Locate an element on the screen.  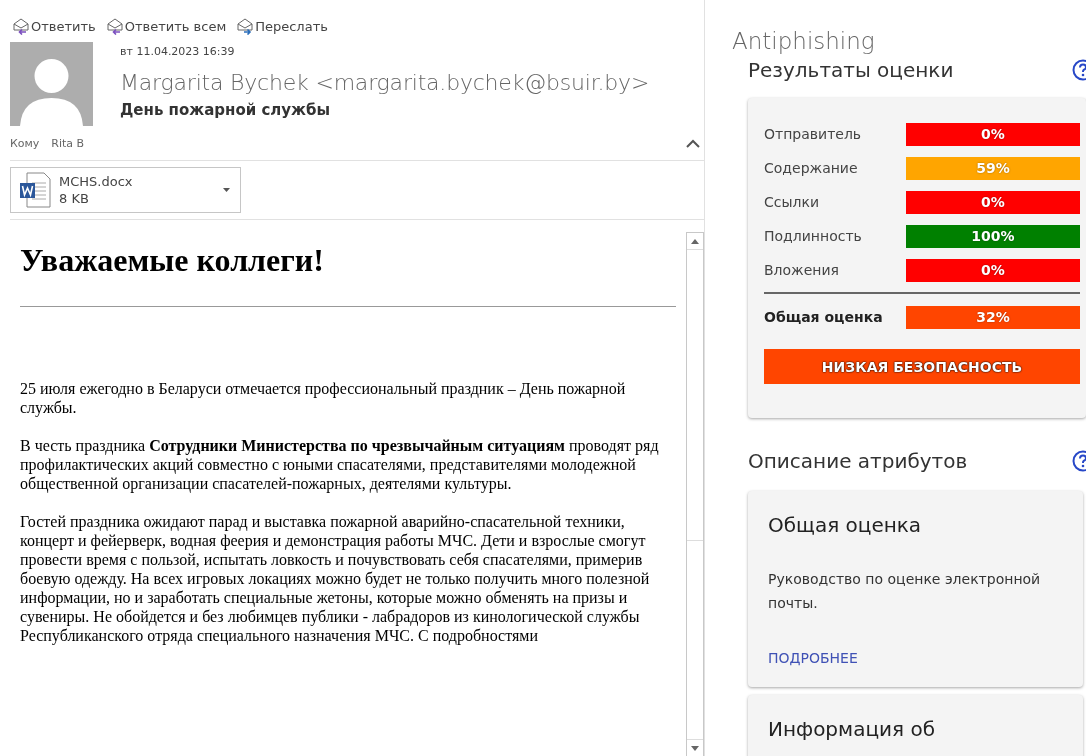
reply-button: Ответить is located at coordinates (54, 26).